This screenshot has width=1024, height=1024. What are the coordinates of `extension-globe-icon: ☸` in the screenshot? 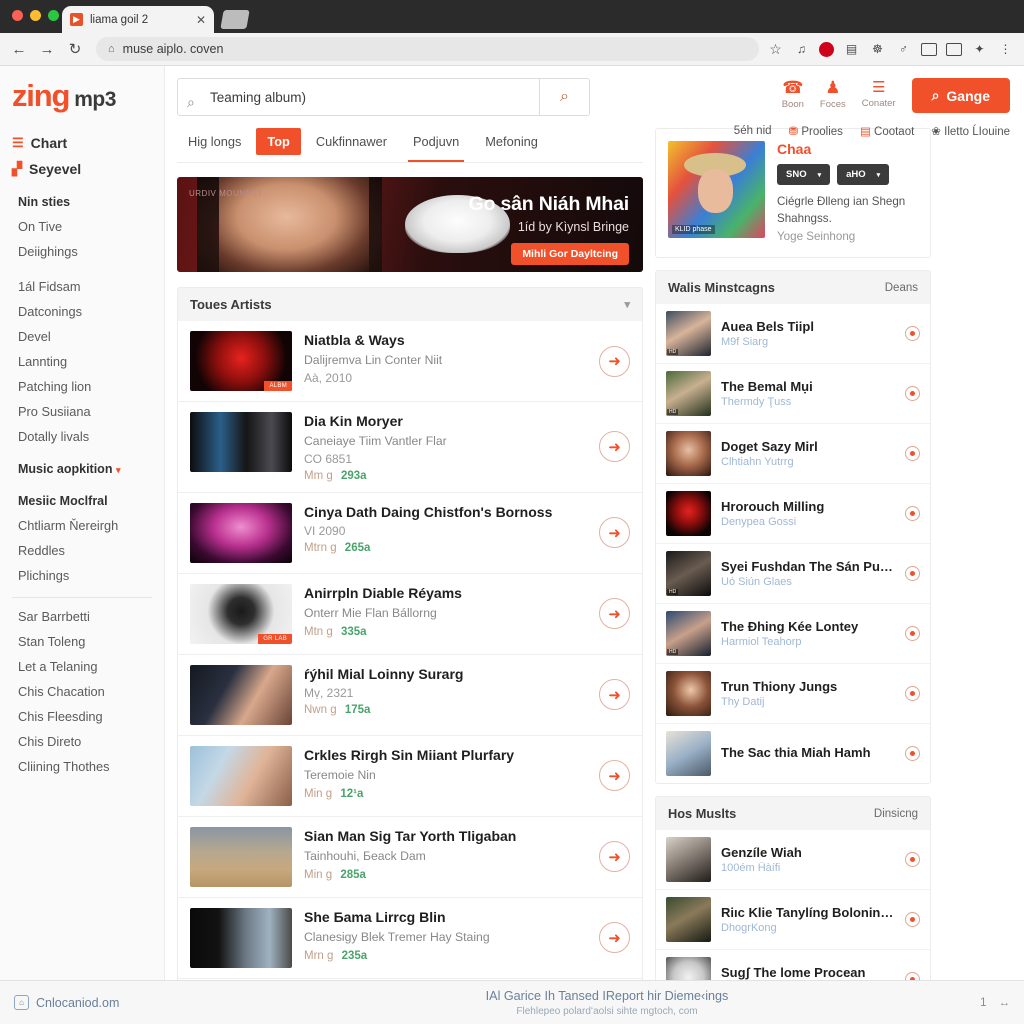 It's located at (877, 49).